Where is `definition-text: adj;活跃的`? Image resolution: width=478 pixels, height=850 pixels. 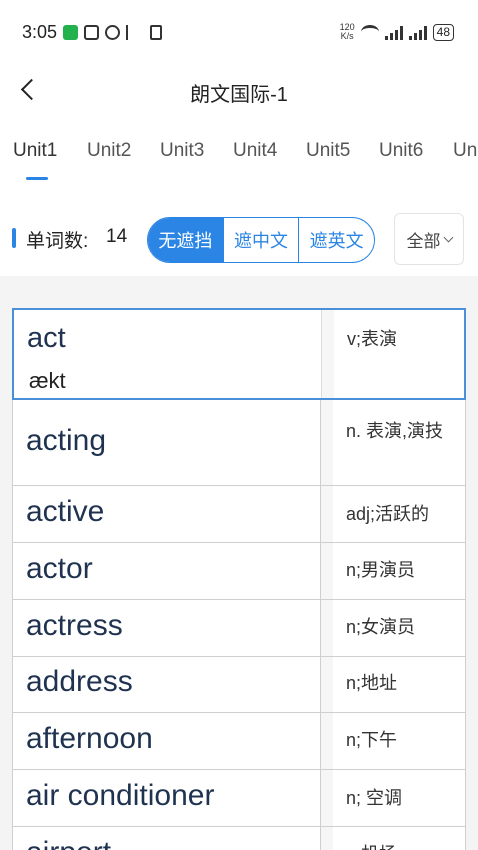 definition-text: adj;活跃的 is located at coordinates (388, 514).